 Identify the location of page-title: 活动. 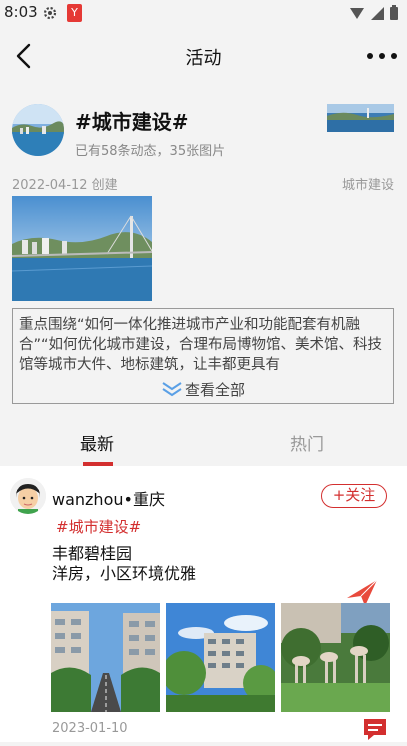
(203, 58).